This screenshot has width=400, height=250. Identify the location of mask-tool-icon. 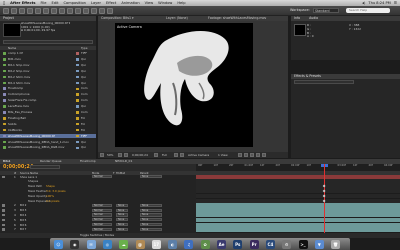
(54, 10).